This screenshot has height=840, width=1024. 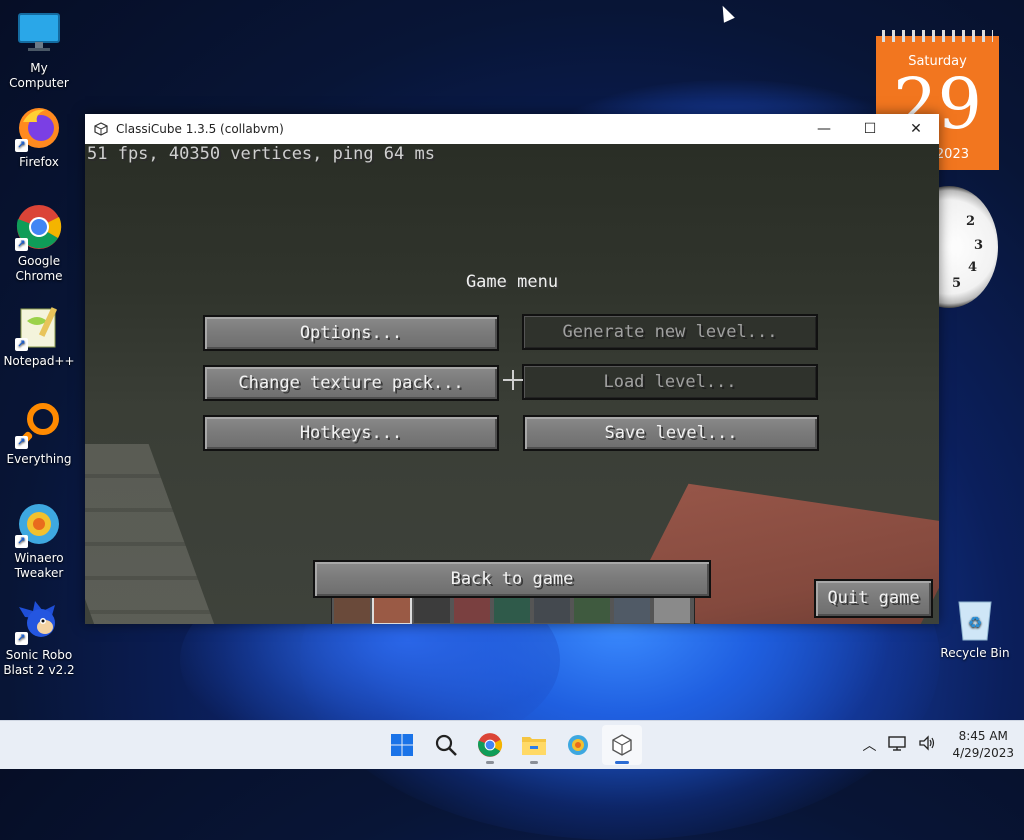 I want to click on desktop-icon-label: Sonic Robo Blast 2 v2.2, so click(x=39, y=662).